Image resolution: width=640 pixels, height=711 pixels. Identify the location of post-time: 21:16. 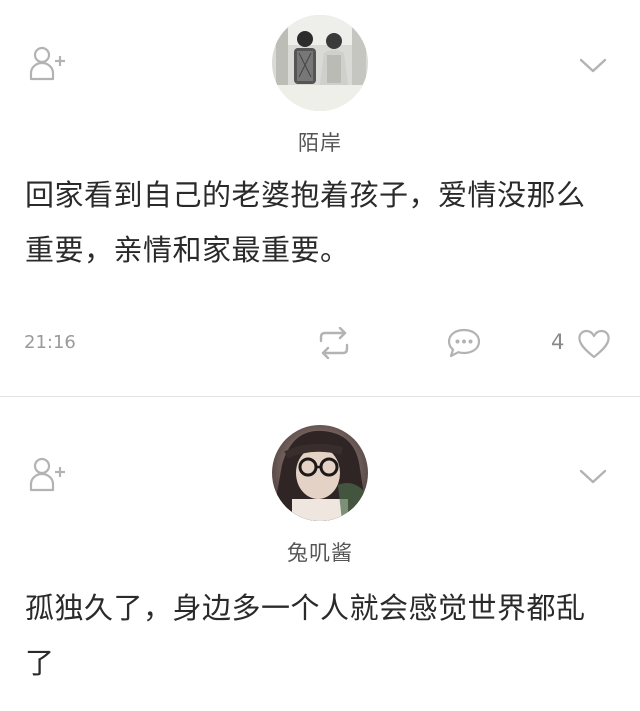
(50, 342).